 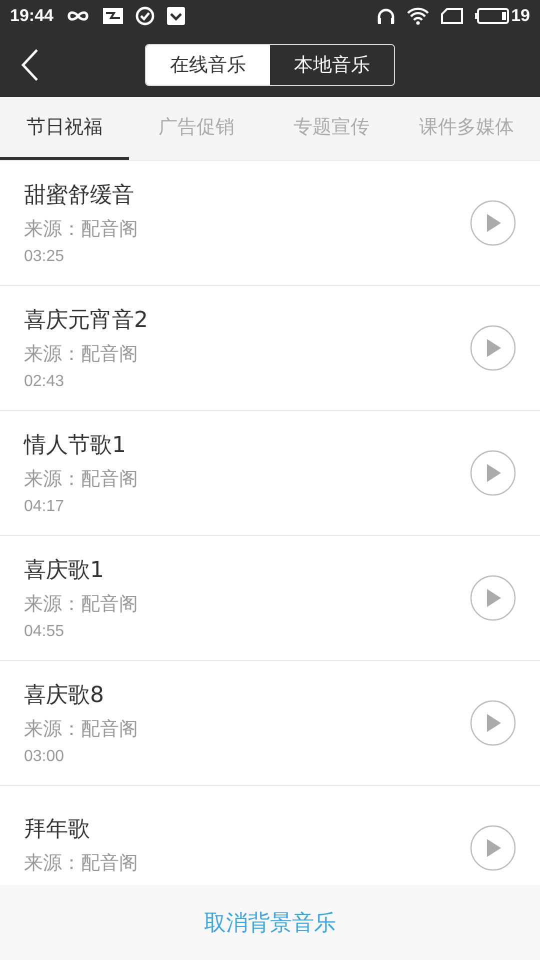 What do you see at coordinates (145, 16) in the screenshot?
I see `check-circle-icon` at bounding box center [145, 16].